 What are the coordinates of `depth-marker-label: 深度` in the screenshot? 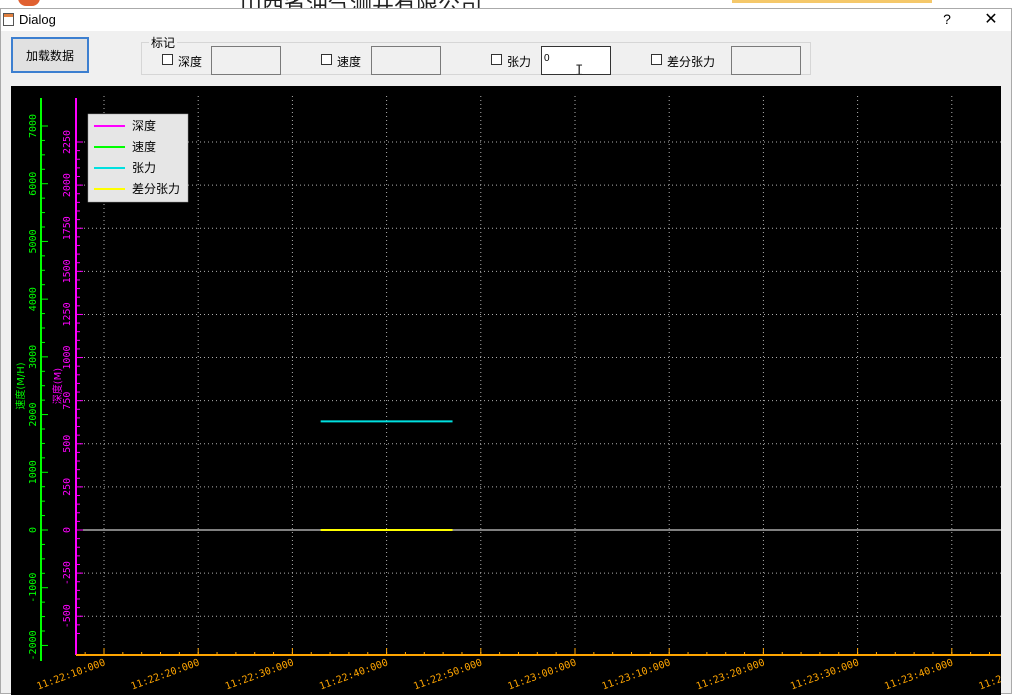 It's located at (190, 62).